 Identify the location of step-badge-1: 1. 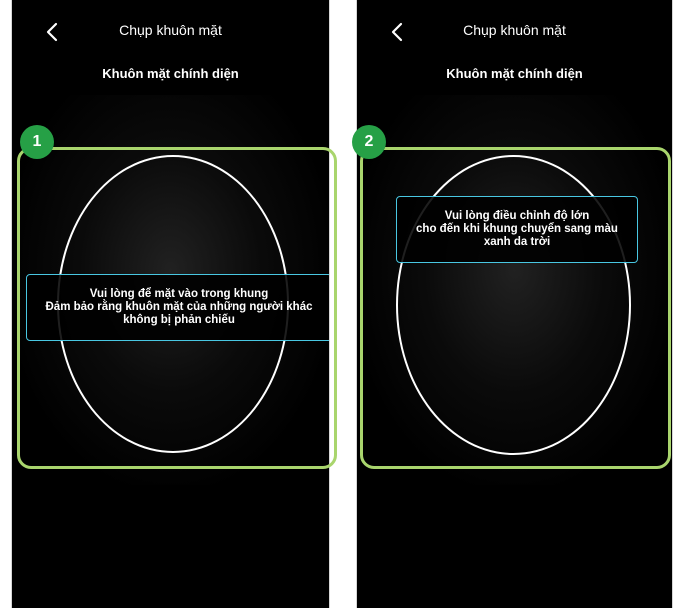
(37, 142).